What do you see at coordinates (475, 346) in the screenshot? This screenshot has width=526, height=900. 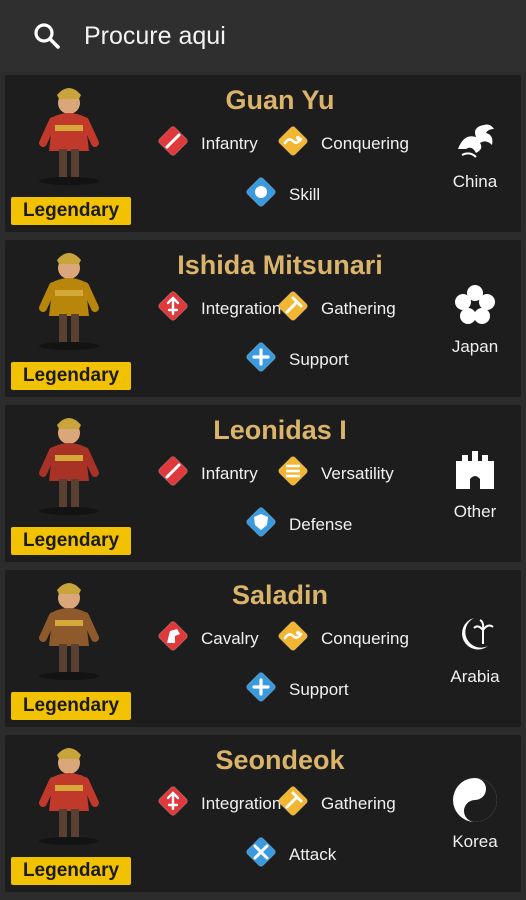 I see `civilization-label: Japan` at bounding box center [475, 346].